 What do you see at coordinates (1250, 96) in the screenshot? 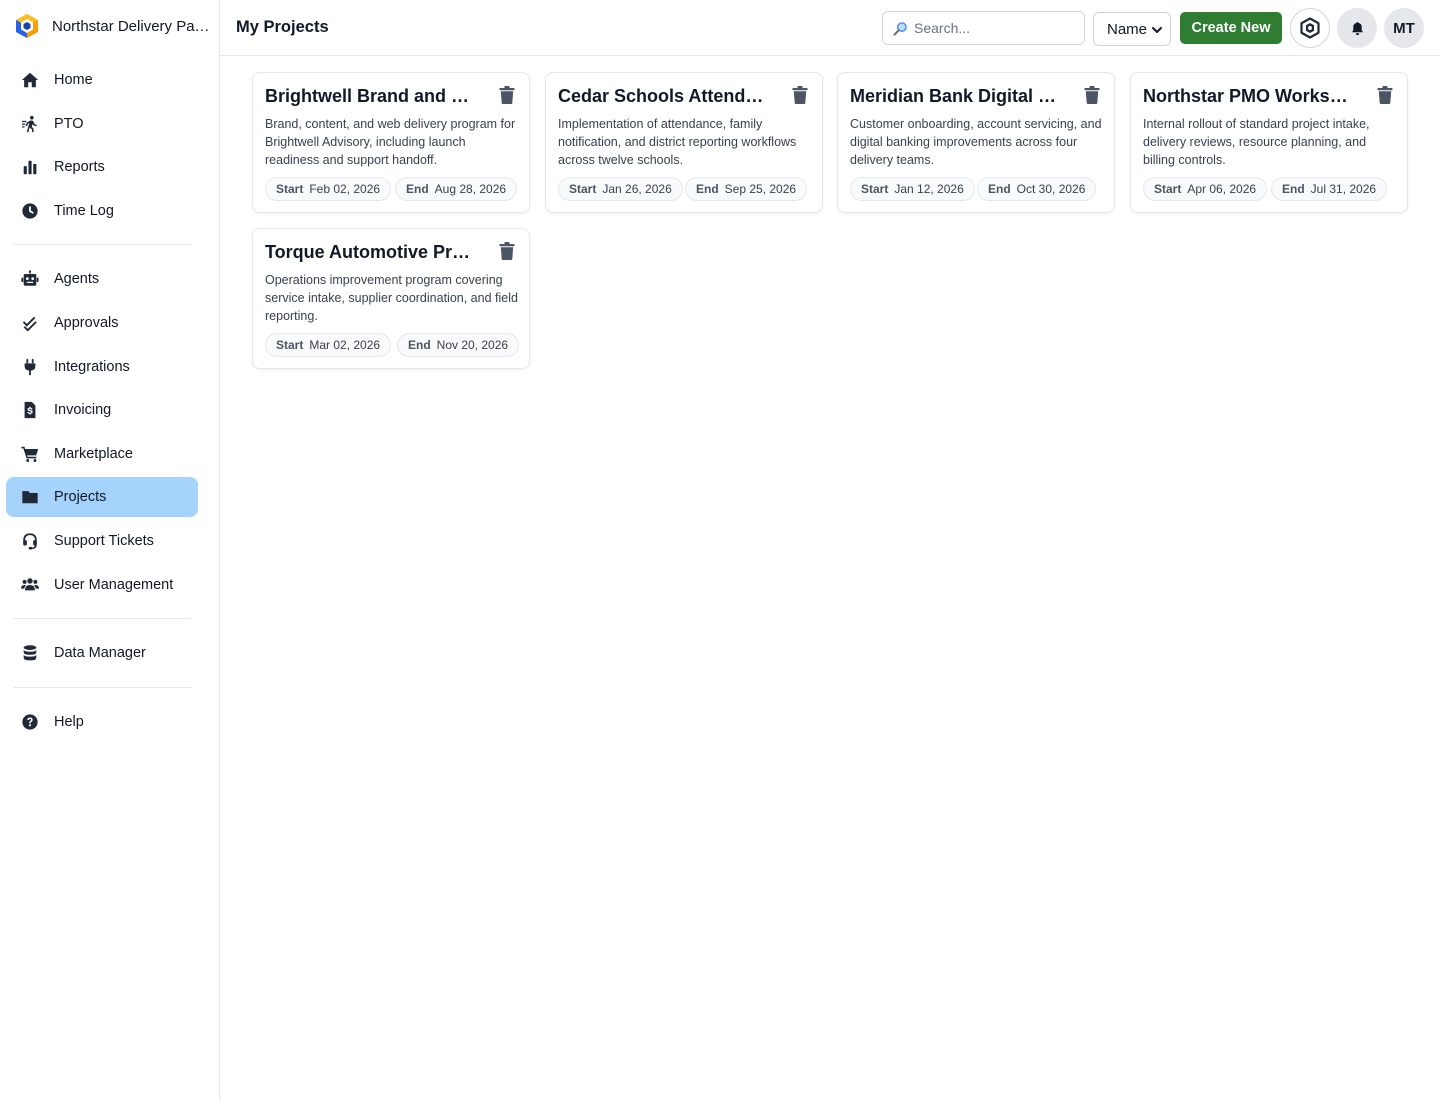
I see `project-title: Northstar PMO Workspace Rollout` at bounding box center [1250, 96].